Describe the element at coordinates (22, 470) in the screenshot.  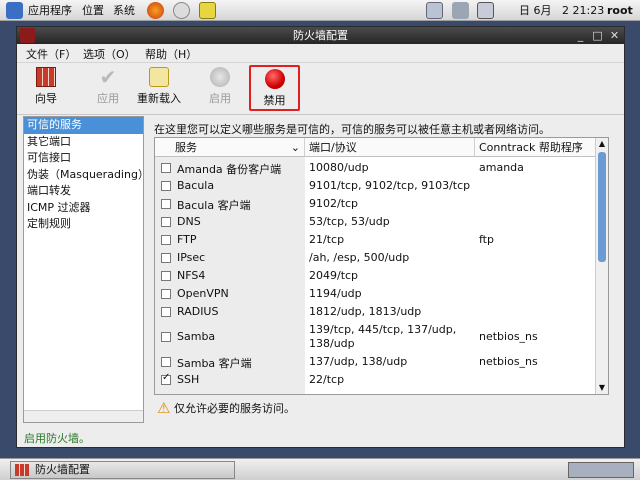
I see `task-firewall-icon` at that location.